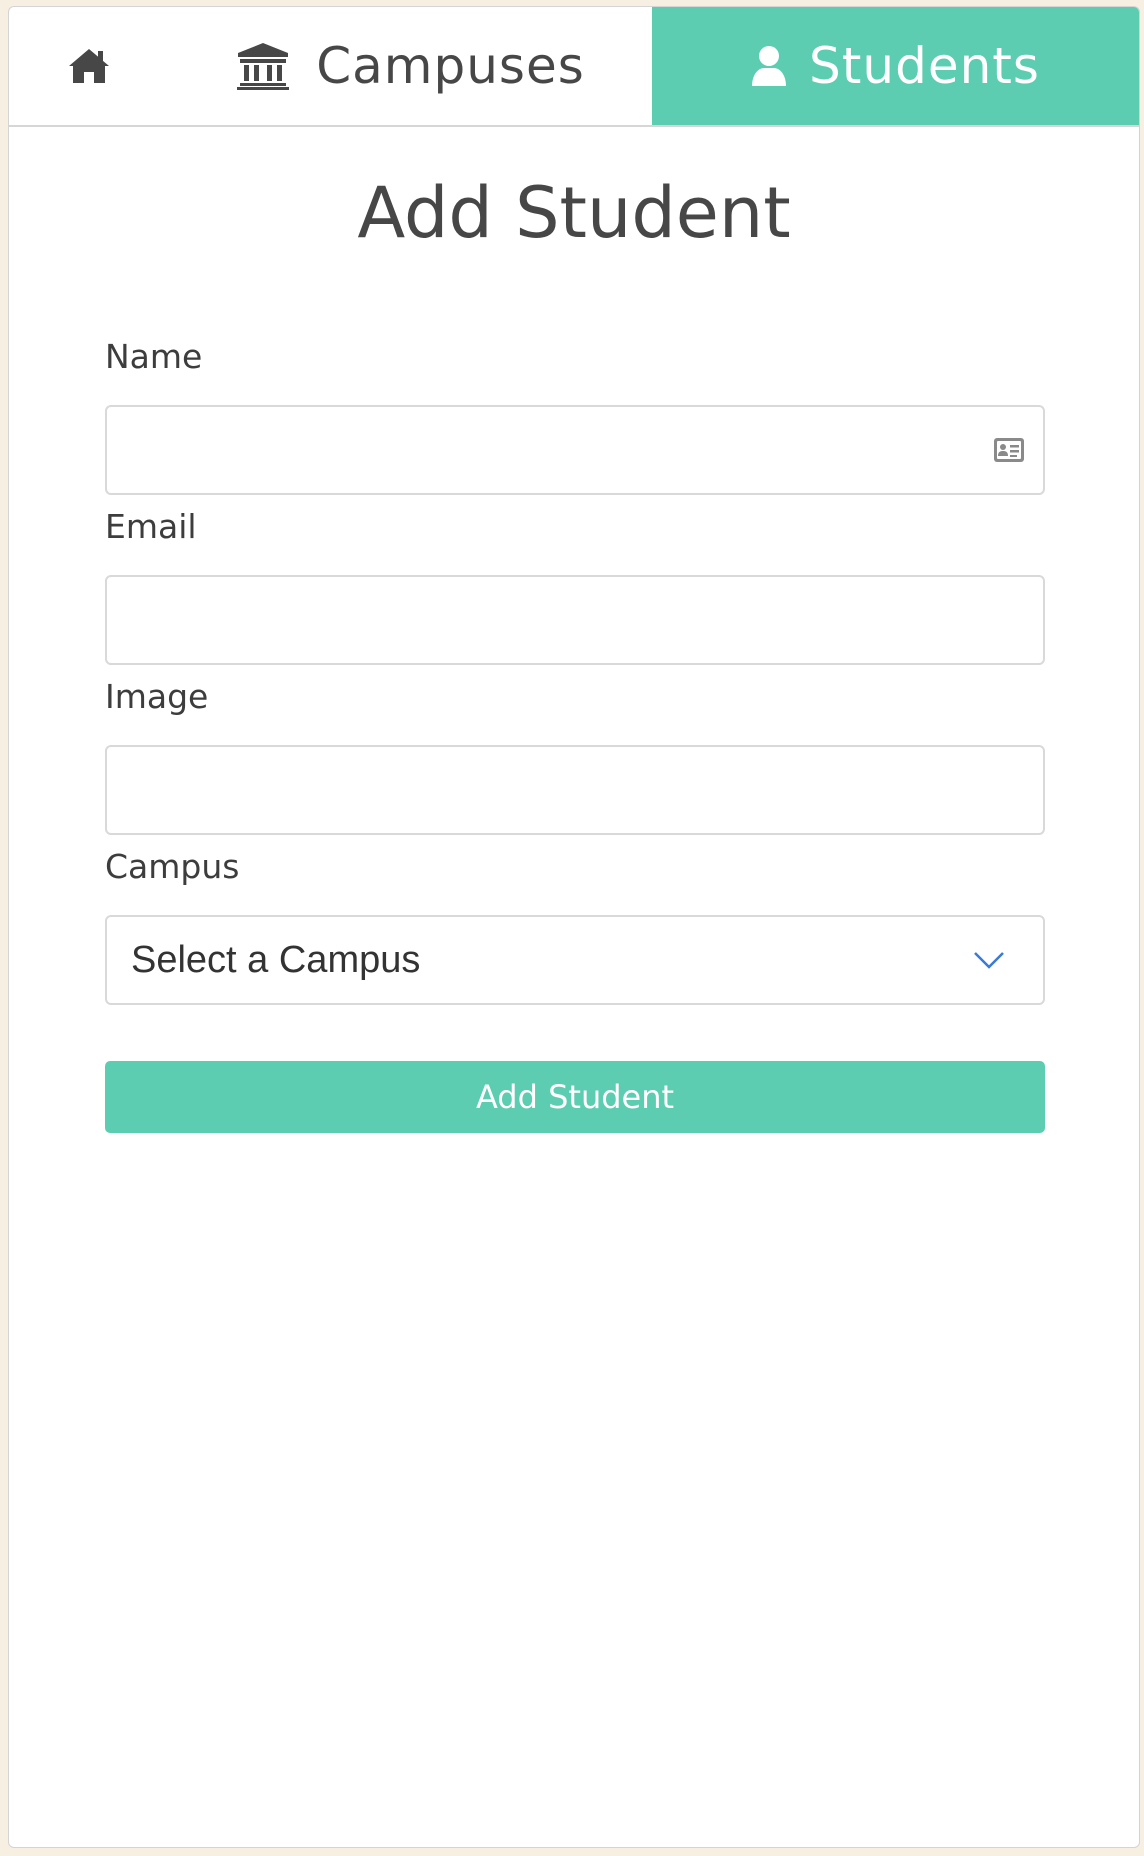 This screenshot has height=1856, width=1144. I want to click on bank-icon, so click(263, 66).